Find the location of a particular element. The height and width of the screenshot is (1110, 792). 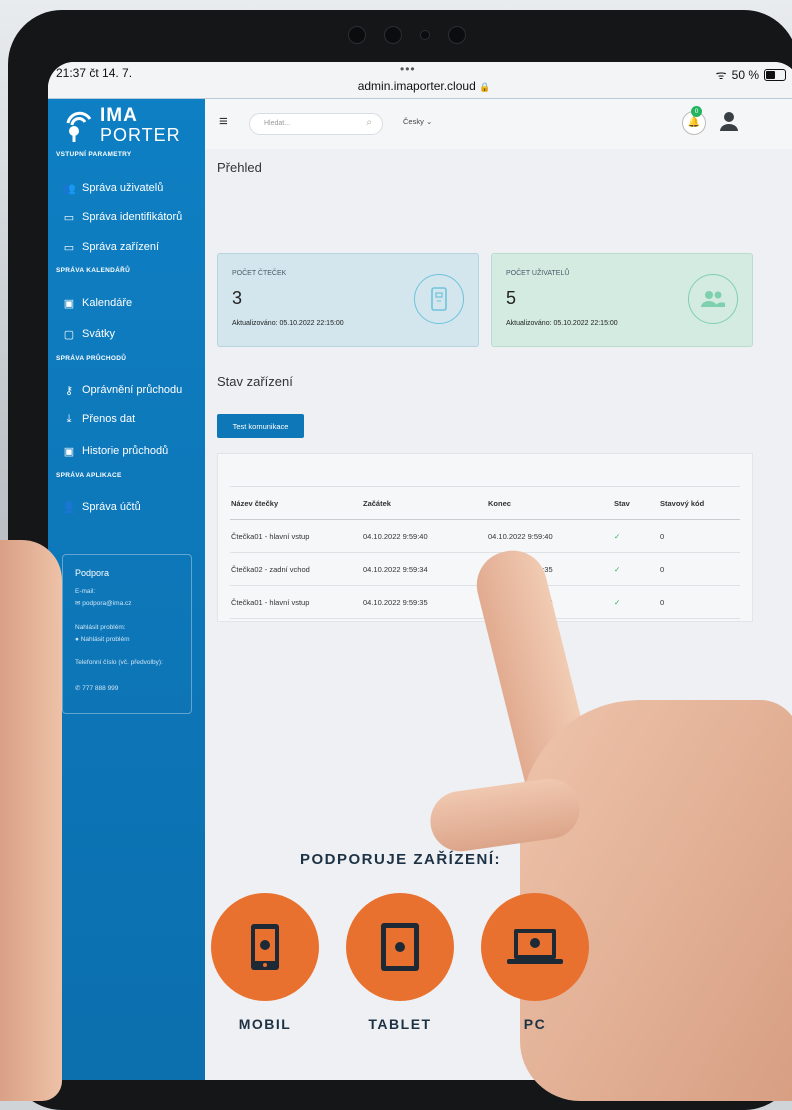

support-title: Podpora is located at coordinates (92, 573).